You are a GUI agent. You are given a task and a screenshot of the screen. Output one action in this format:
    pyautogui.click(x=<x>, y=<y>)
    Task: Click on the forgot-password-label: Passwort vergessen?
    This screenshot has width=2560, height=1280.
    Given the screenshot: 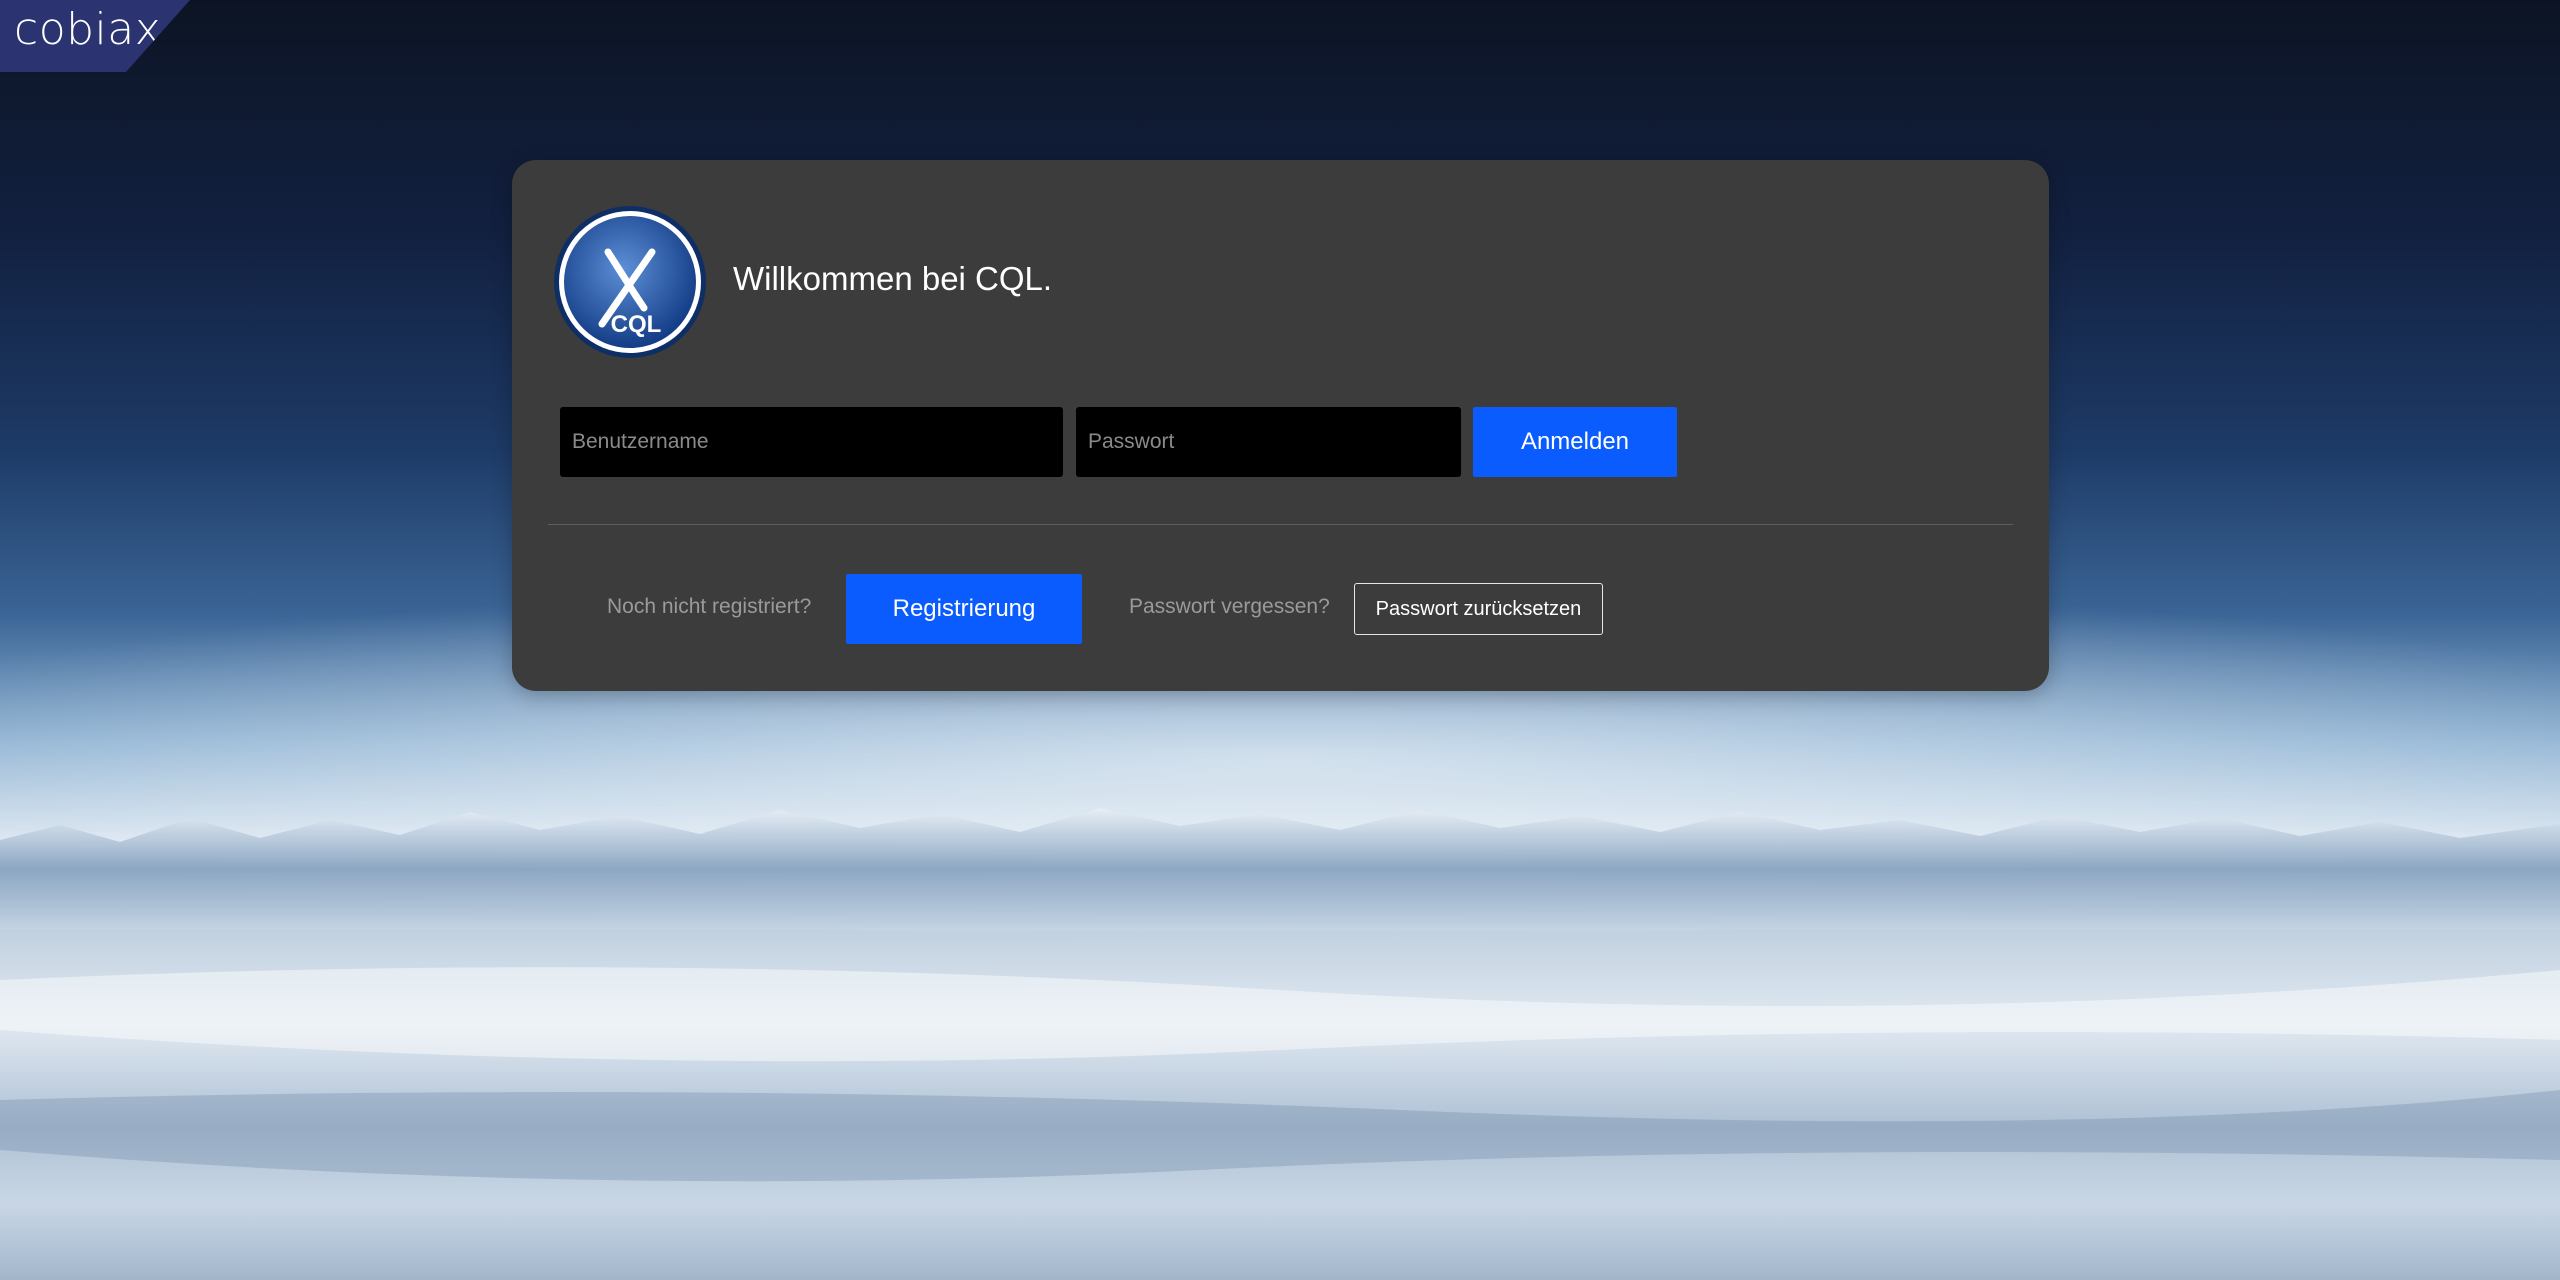 What is the action you would take?
    pyautogui.click(x=1229, y=606)
    